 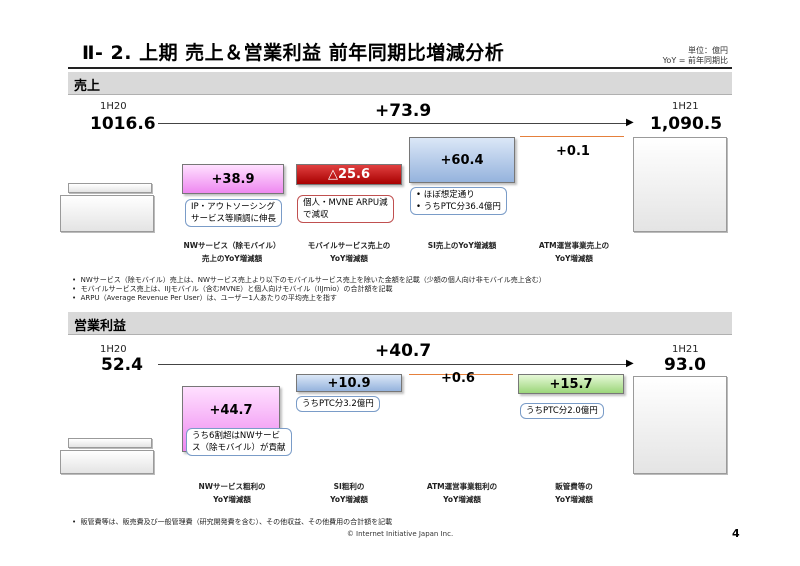 I want to click on page-title: Ⅱ- 2. 上期 売上＆営業利益 前年同期比増減分析, so click(x=293, y=53).